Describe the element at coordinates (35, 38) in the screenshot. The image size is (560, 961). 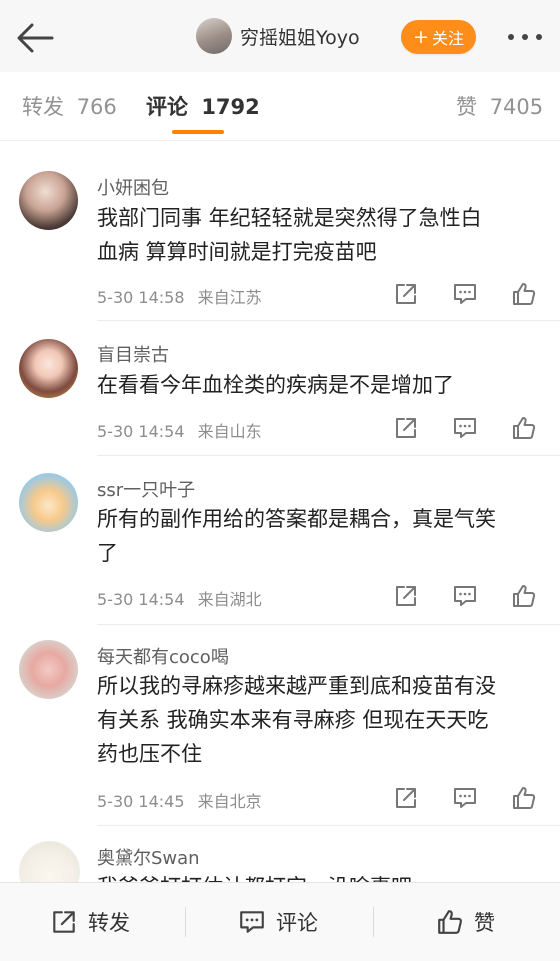
I see `back-arrow-icon` at that location.